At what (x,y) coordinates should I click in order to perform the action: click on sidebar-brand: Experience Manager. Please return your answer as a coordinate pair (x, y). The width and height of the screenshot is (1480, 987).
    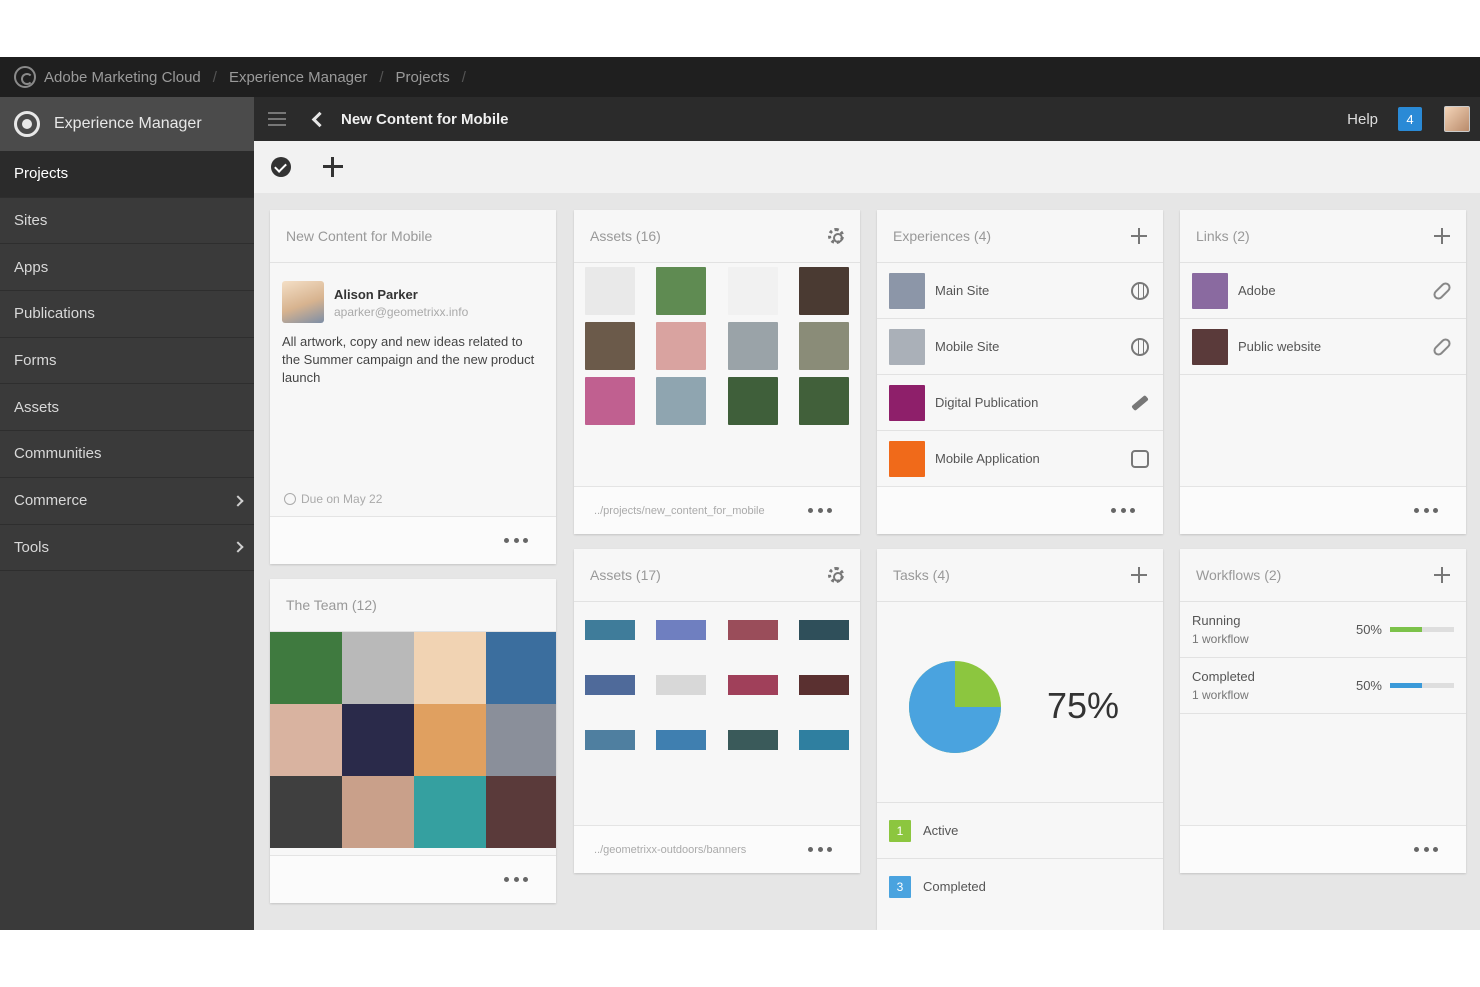
    Looking at the image, I should click on (127, 124).